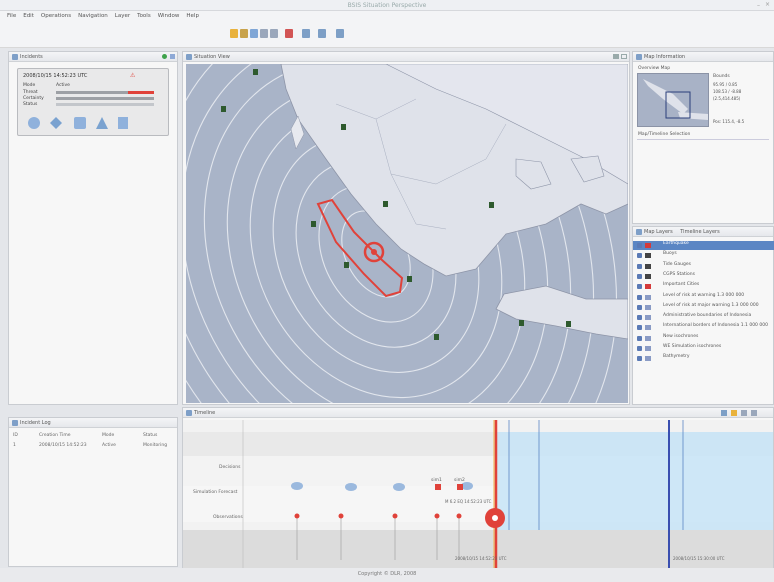  I want to click on ship-icon, so click(80, 123).